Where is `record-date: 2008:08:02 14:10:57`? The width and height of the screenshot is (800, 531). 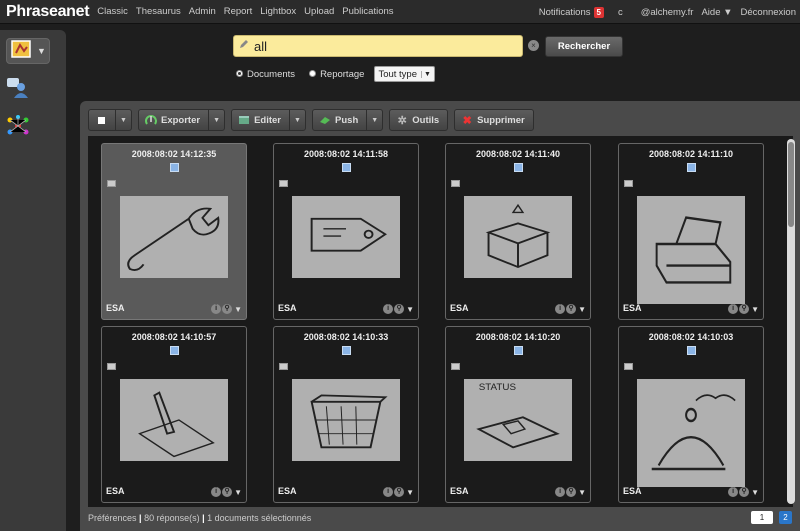 record-date: 2008:08:02 14:10:57 is located at coordinates (174, 337).